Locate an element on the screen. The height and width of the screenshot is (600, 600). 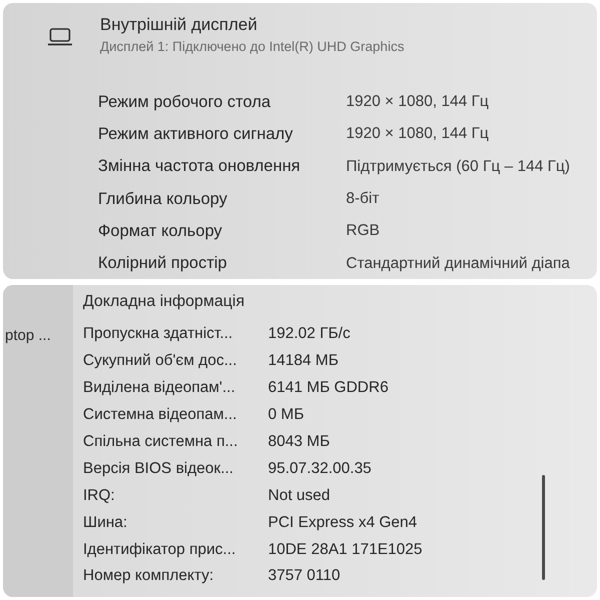
property-label: Колірний простір is located at coordinates (163, 264).